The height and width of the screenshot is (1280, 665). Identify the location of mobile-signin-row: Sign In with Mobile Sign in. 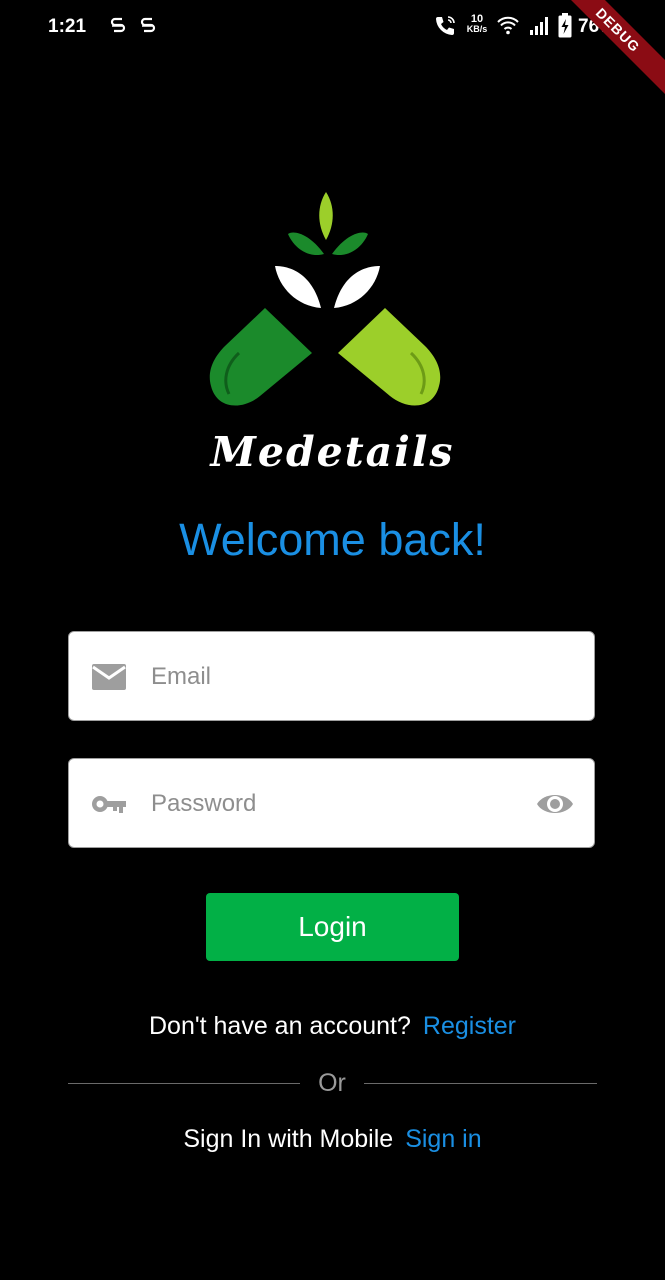
(332, 1139).